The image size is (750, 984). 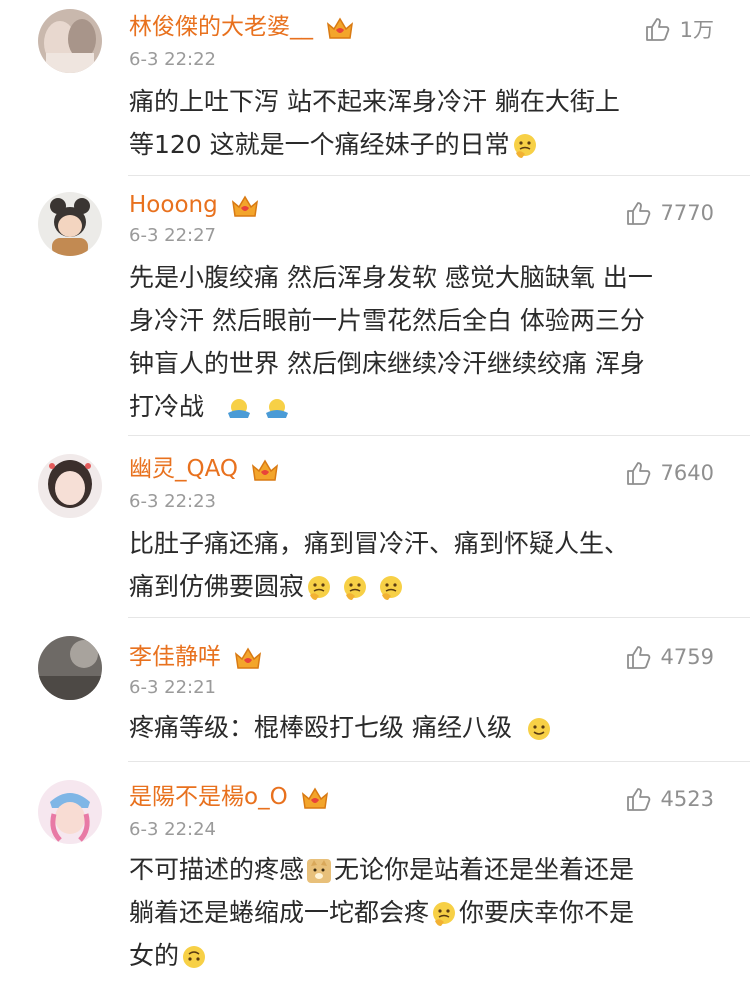 What do you see at coordinates (241, 27) in the screenshot?
I see `username: 林俊傑的大老婆__` at bounding box center [241, 27].